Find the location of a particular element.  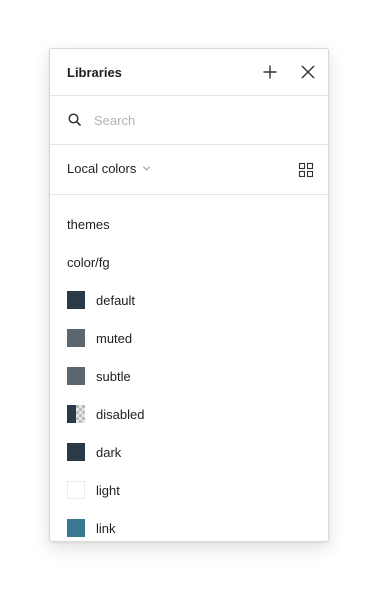

search-input is located at coordinates (199, 120).